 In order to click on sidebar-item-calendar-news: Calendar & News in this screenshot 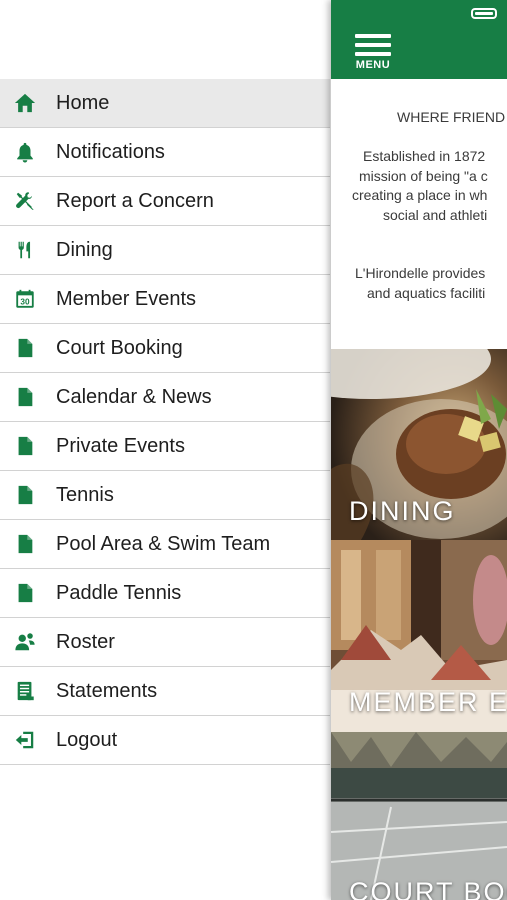, I will do `click(165, 397)`.